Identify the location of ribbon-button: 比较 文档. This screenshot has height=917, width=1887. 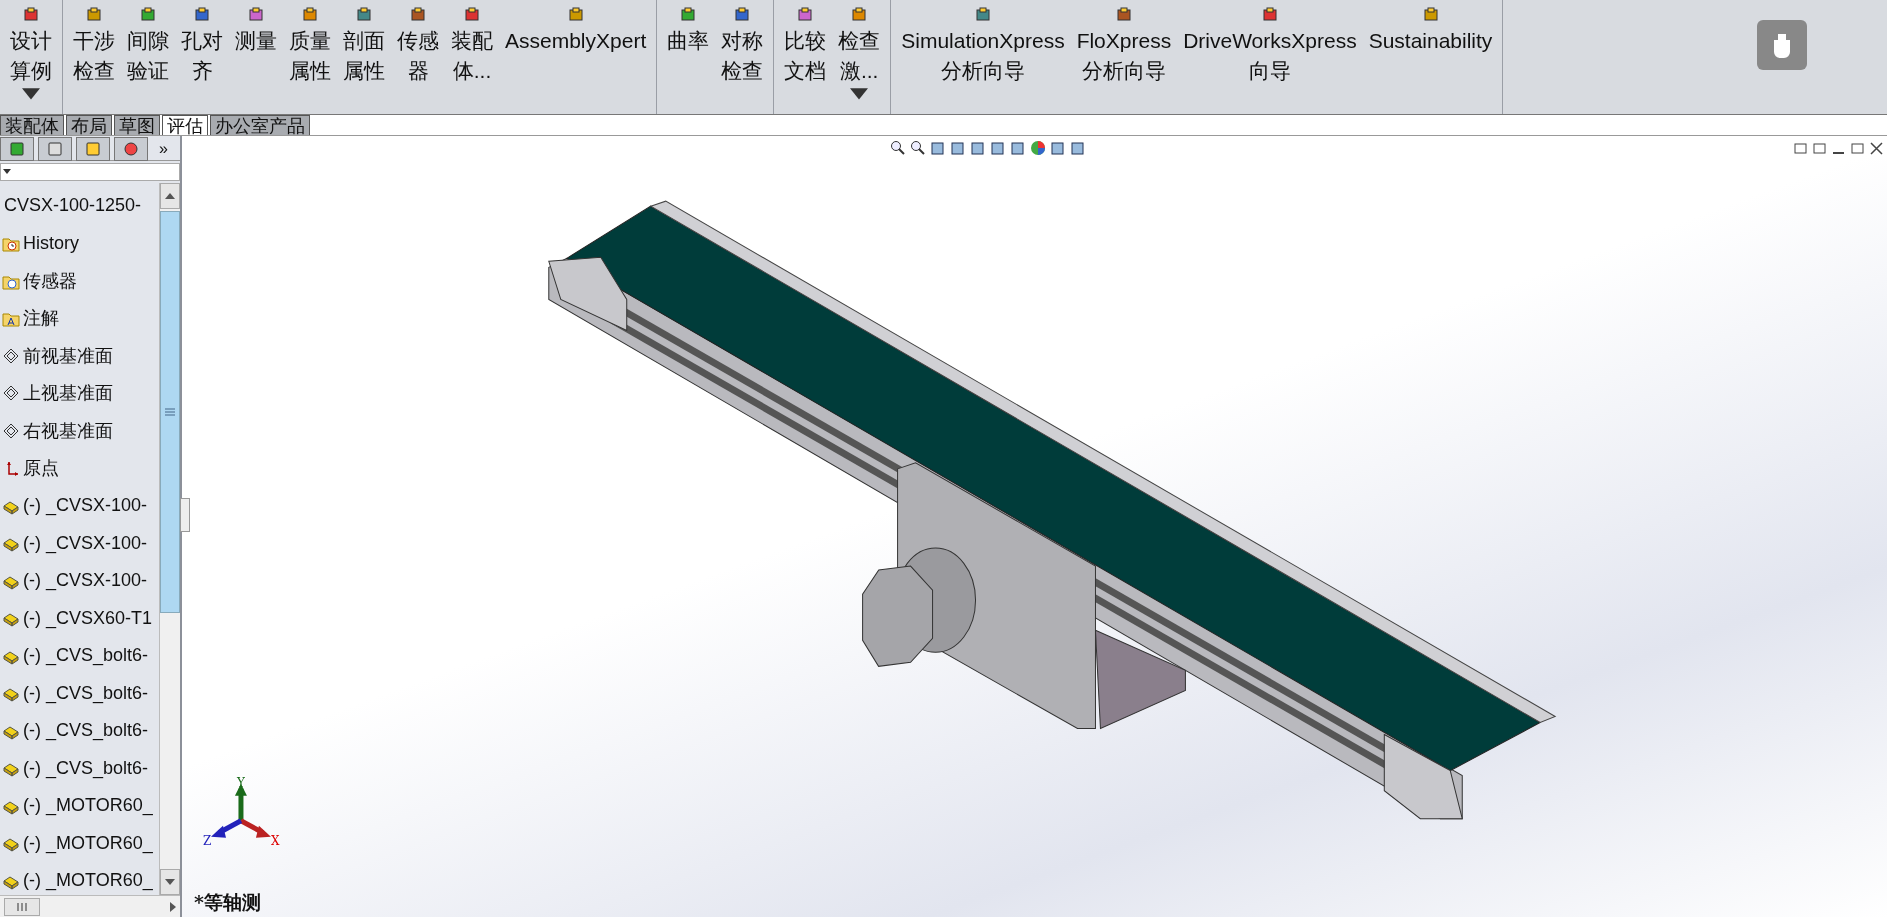
(805, 46).